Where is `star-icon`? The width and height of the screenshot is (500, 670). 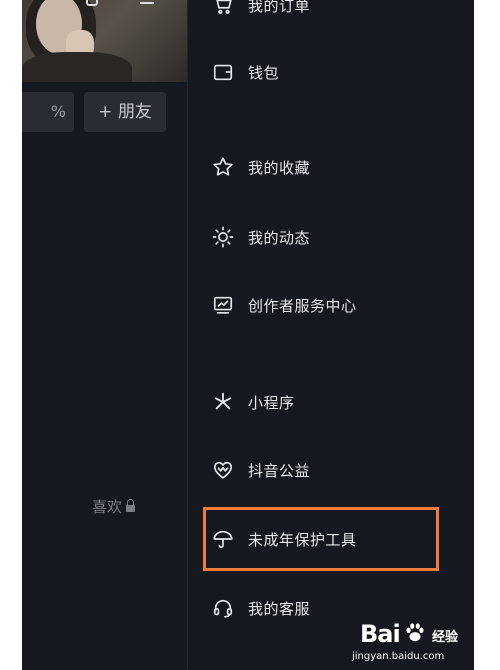 star-icon is located at coordinates (223, 167).